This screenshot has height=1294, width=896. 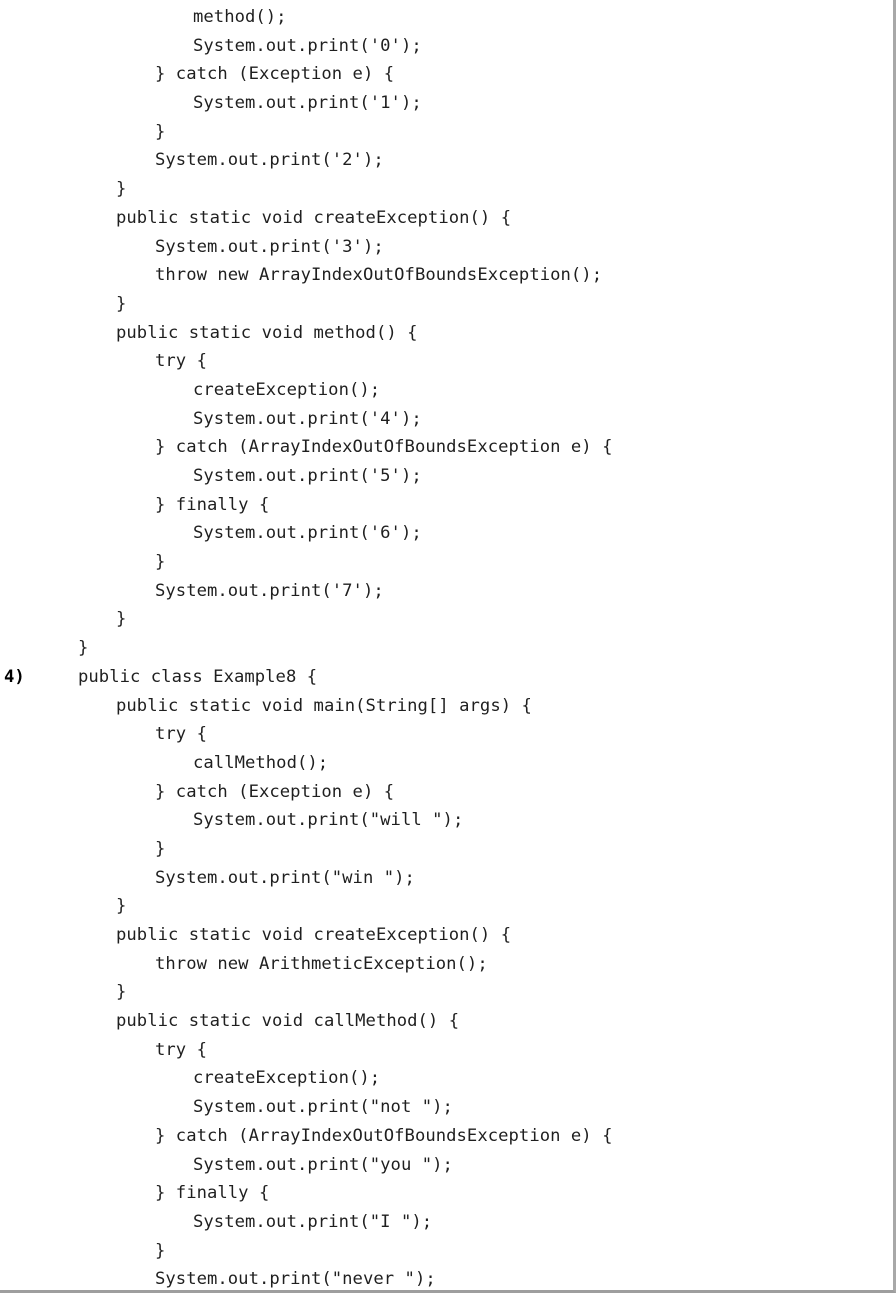 I want to click on code-line: System.out.print("never ");, so click(x=439, y=1279).